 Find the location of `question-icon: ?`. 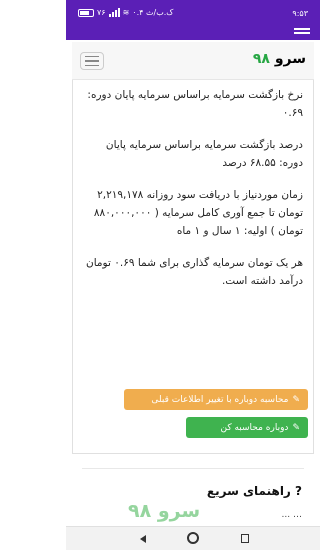

question-icon: ? is located at coordinates (298, 491).